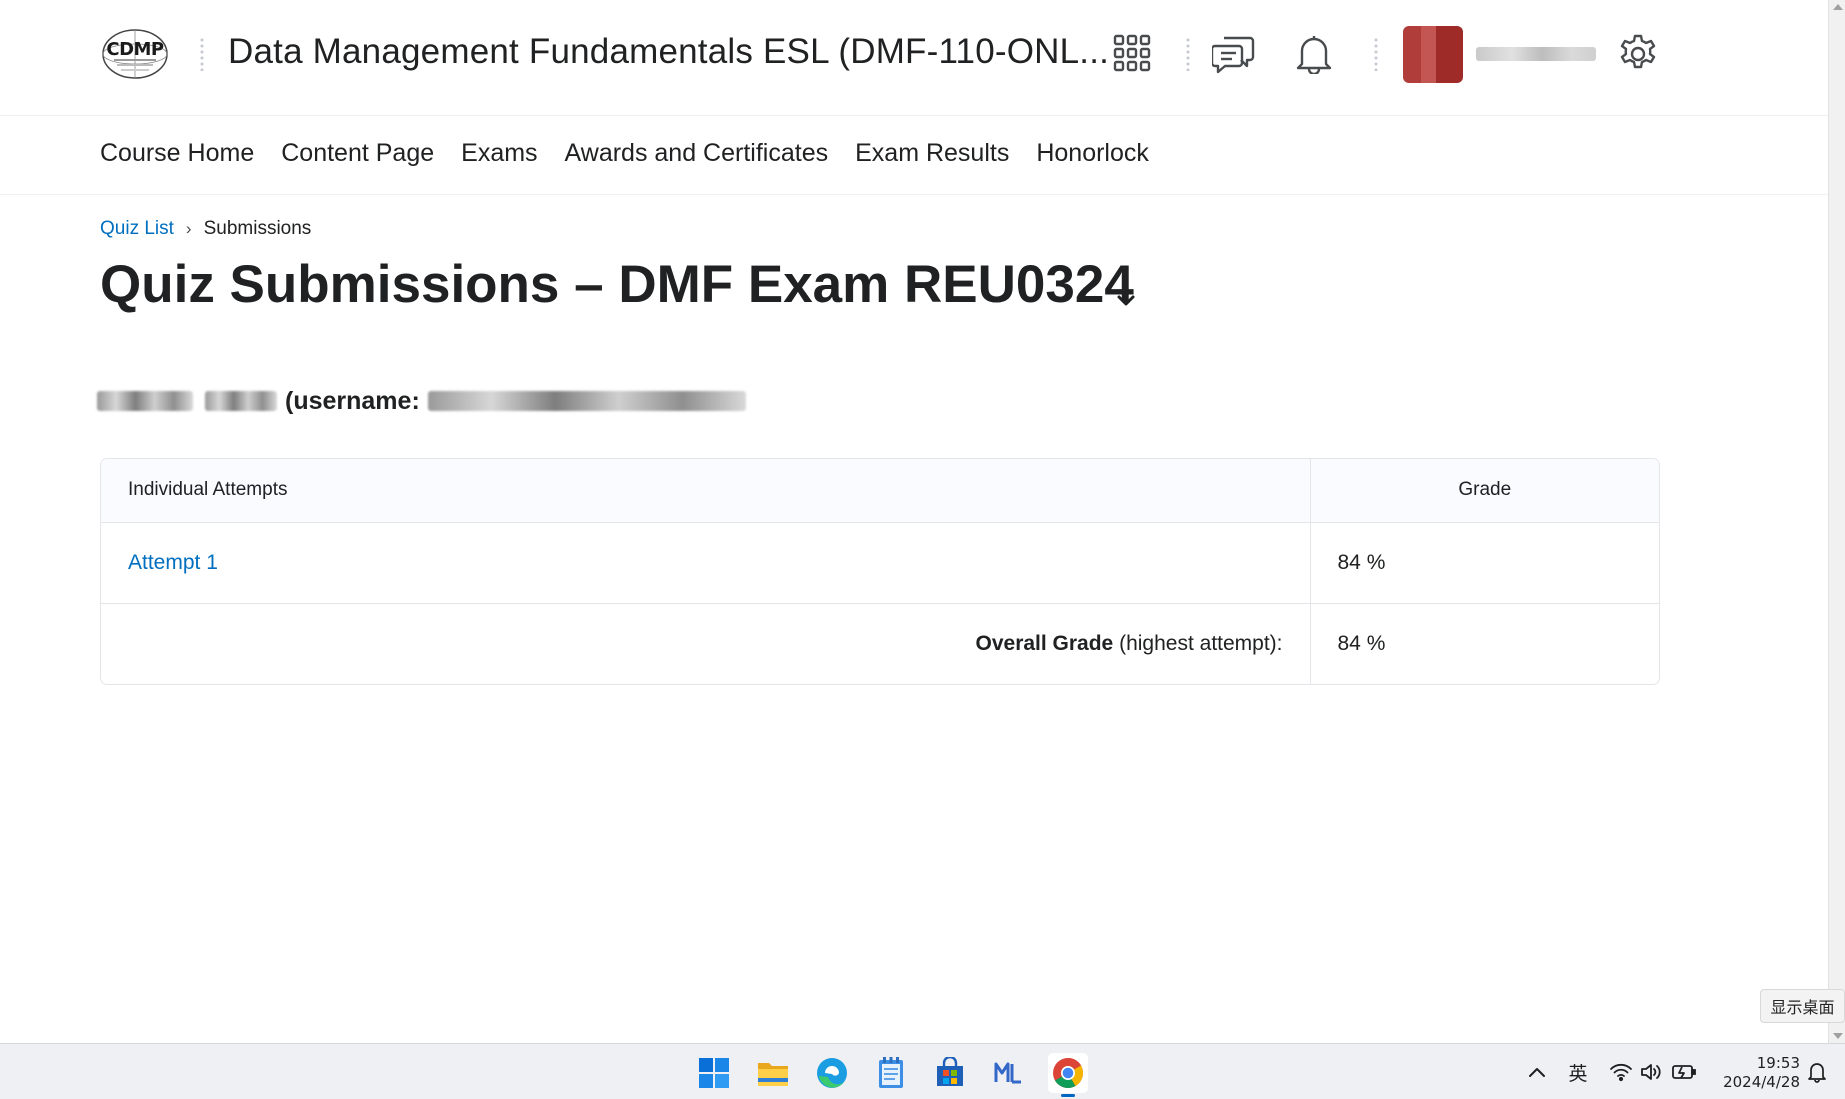 The height and width of the screenshot is (1099, 1845). What do you see at coordinates (1817, 1072) in the screenshot?
I see `notification-bell-icon` at bounding box center [1817, 1072].